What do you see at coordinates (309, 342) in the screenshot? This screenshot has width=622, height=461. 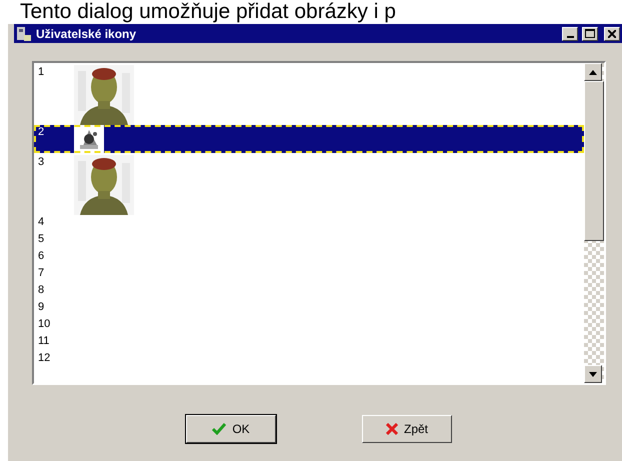 I see `list-item: 11` at bounding box center [309, 342].